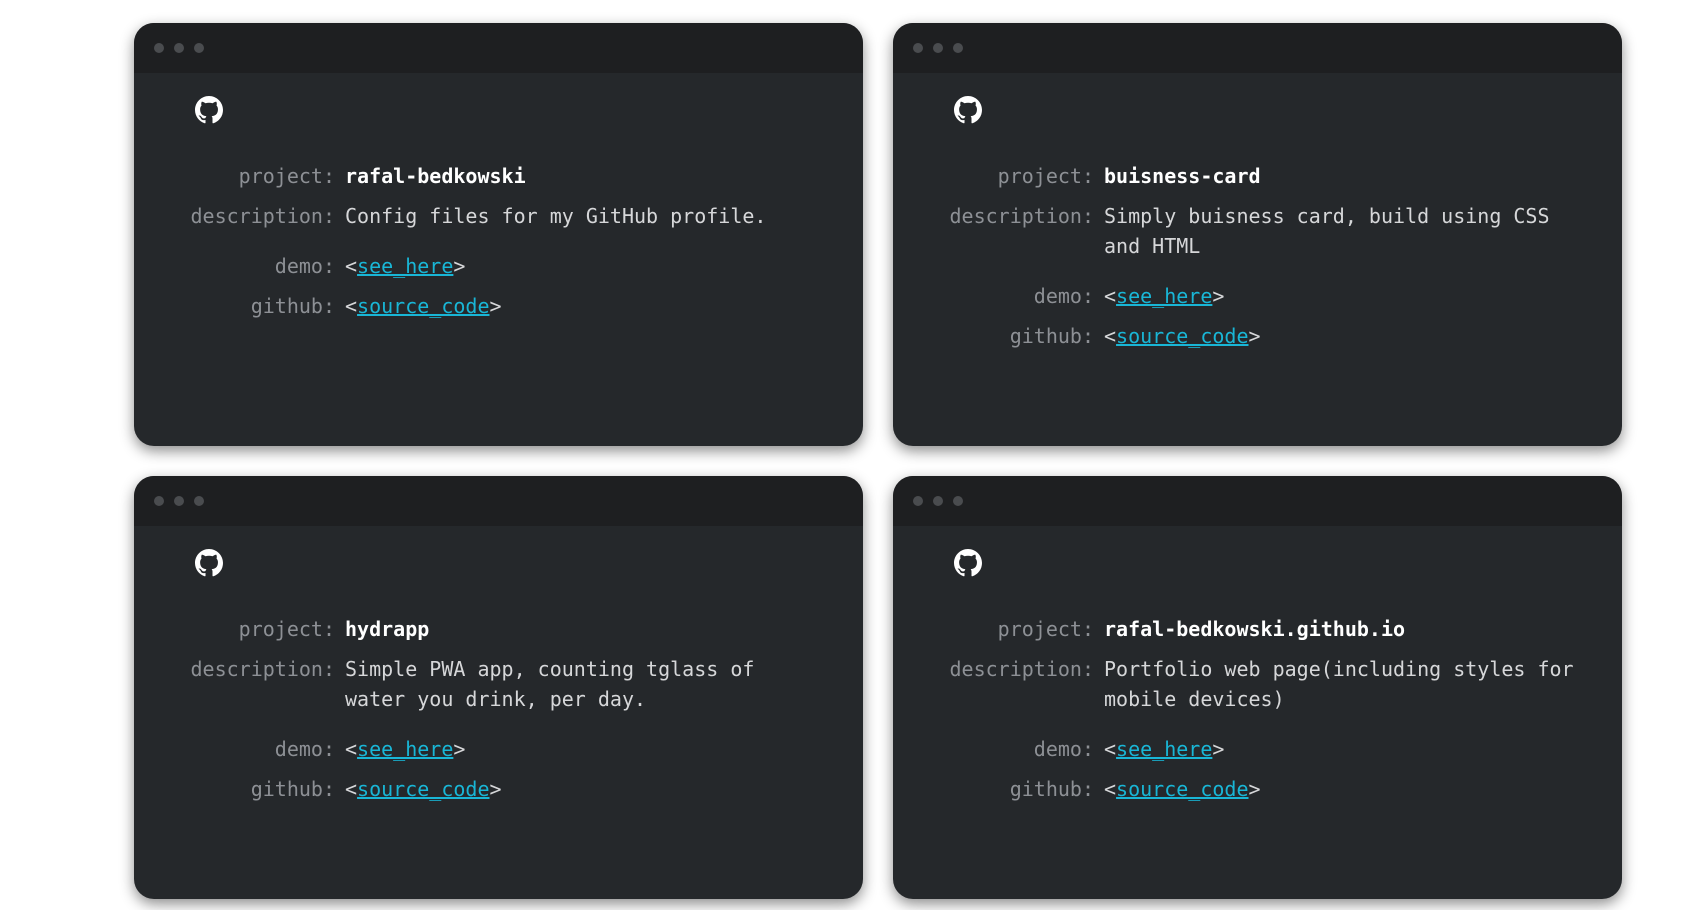  Describe the element at coordinates (387, 629) in the screenshot. I see `project-name: hydrapp` at that location.